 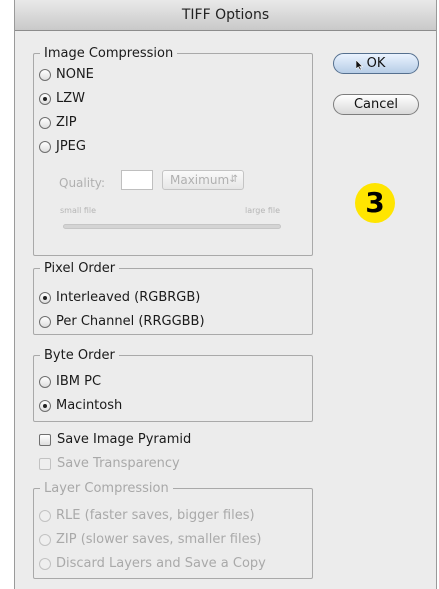 I want to click on cancel-button-label: Cancel, so click(x=376, y=104).